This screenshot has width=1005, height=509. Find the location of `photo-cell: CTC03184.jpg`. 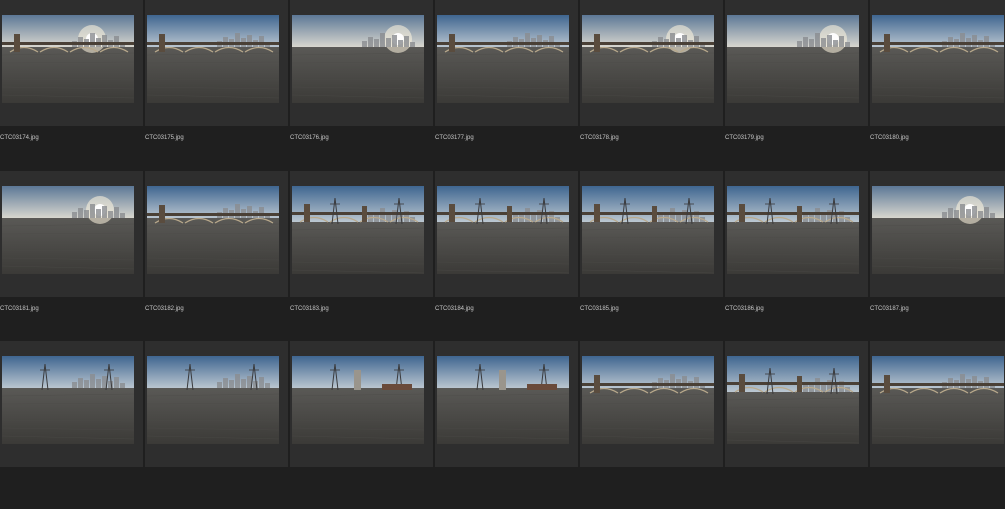

photo-cell: CTC03184.jpg is located at coordinates (506, 255).